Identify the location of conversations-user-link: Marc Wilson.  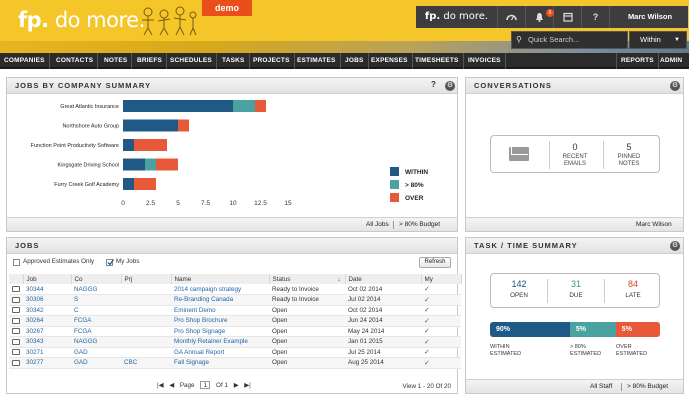
(654, 225).